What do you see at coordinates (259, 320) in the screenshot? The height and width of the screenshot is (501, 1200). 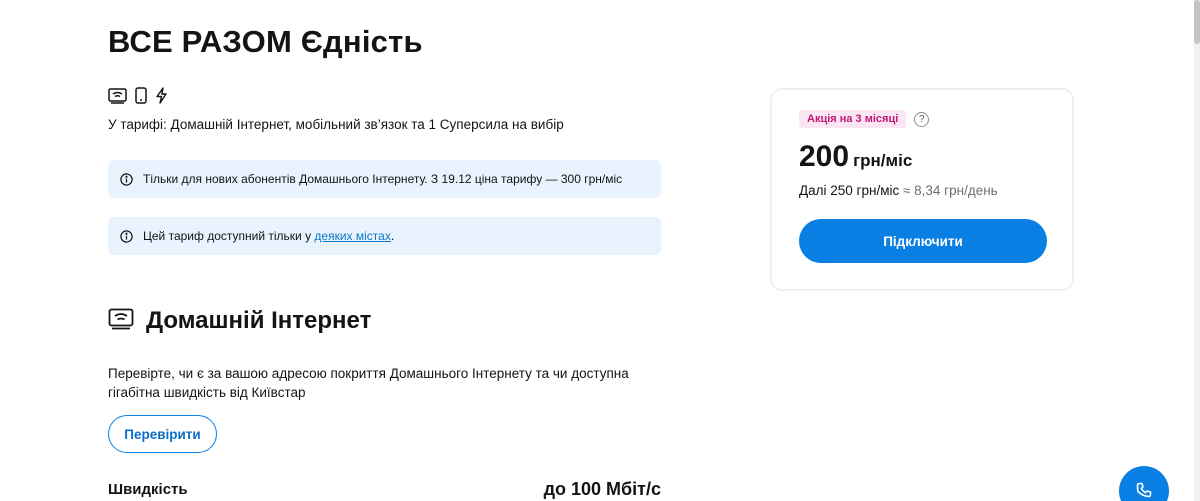 I see `section-heading: Домашній Інтернет` at bounding box center [259, 320].